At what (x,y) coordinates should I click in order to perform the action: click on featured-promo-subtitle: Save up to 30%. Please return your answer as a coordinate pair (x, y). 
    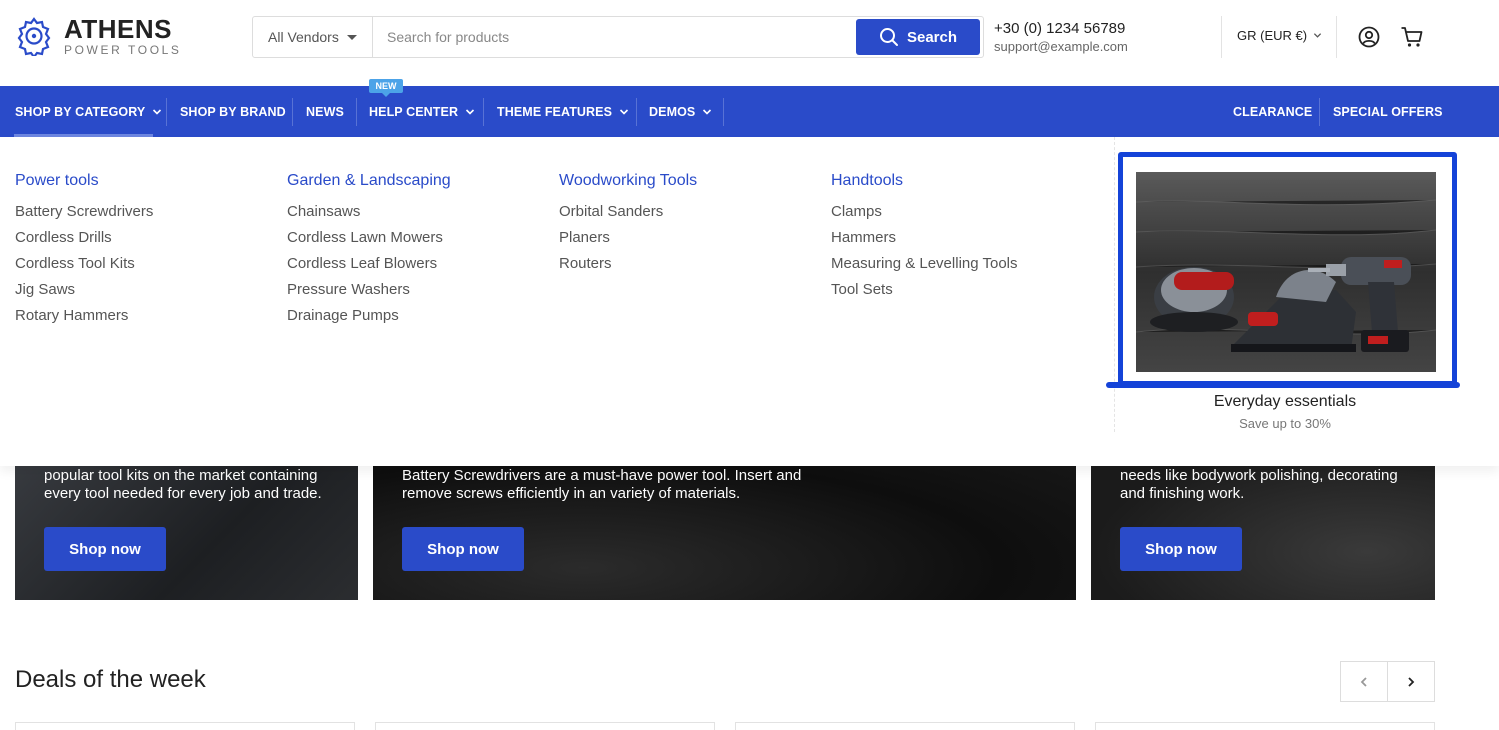
    Looking at the image, I should click on (1285, 423).